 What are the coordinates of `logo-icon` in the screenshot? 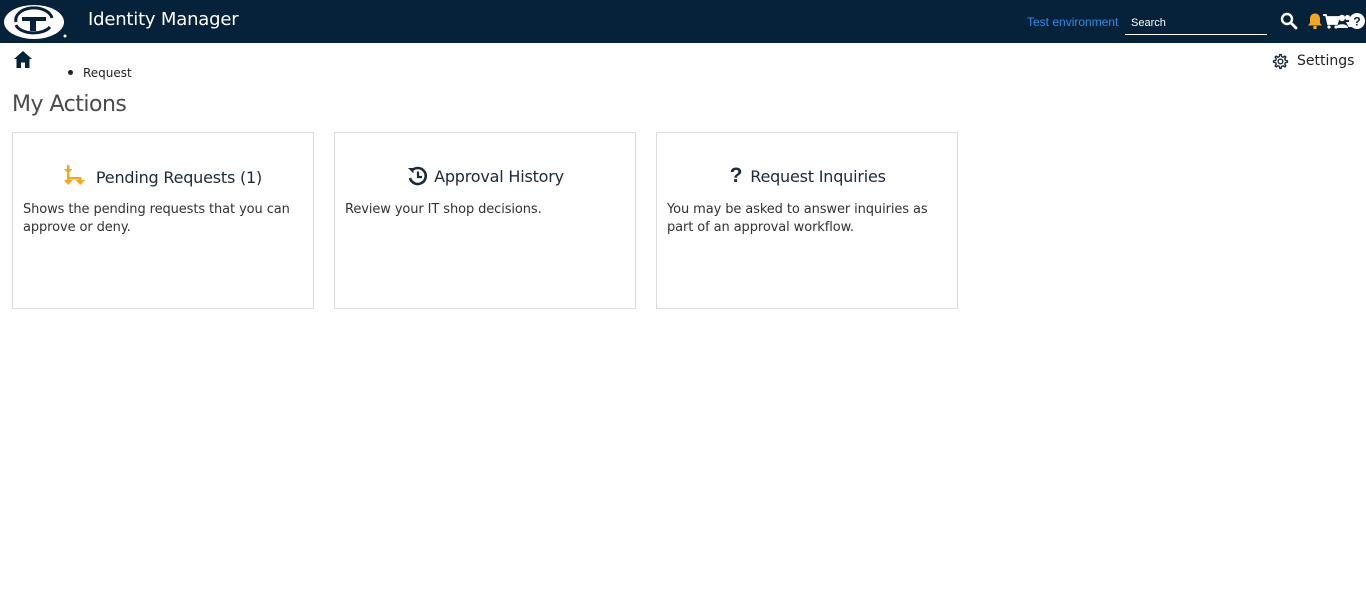 It's located at (35, 22).